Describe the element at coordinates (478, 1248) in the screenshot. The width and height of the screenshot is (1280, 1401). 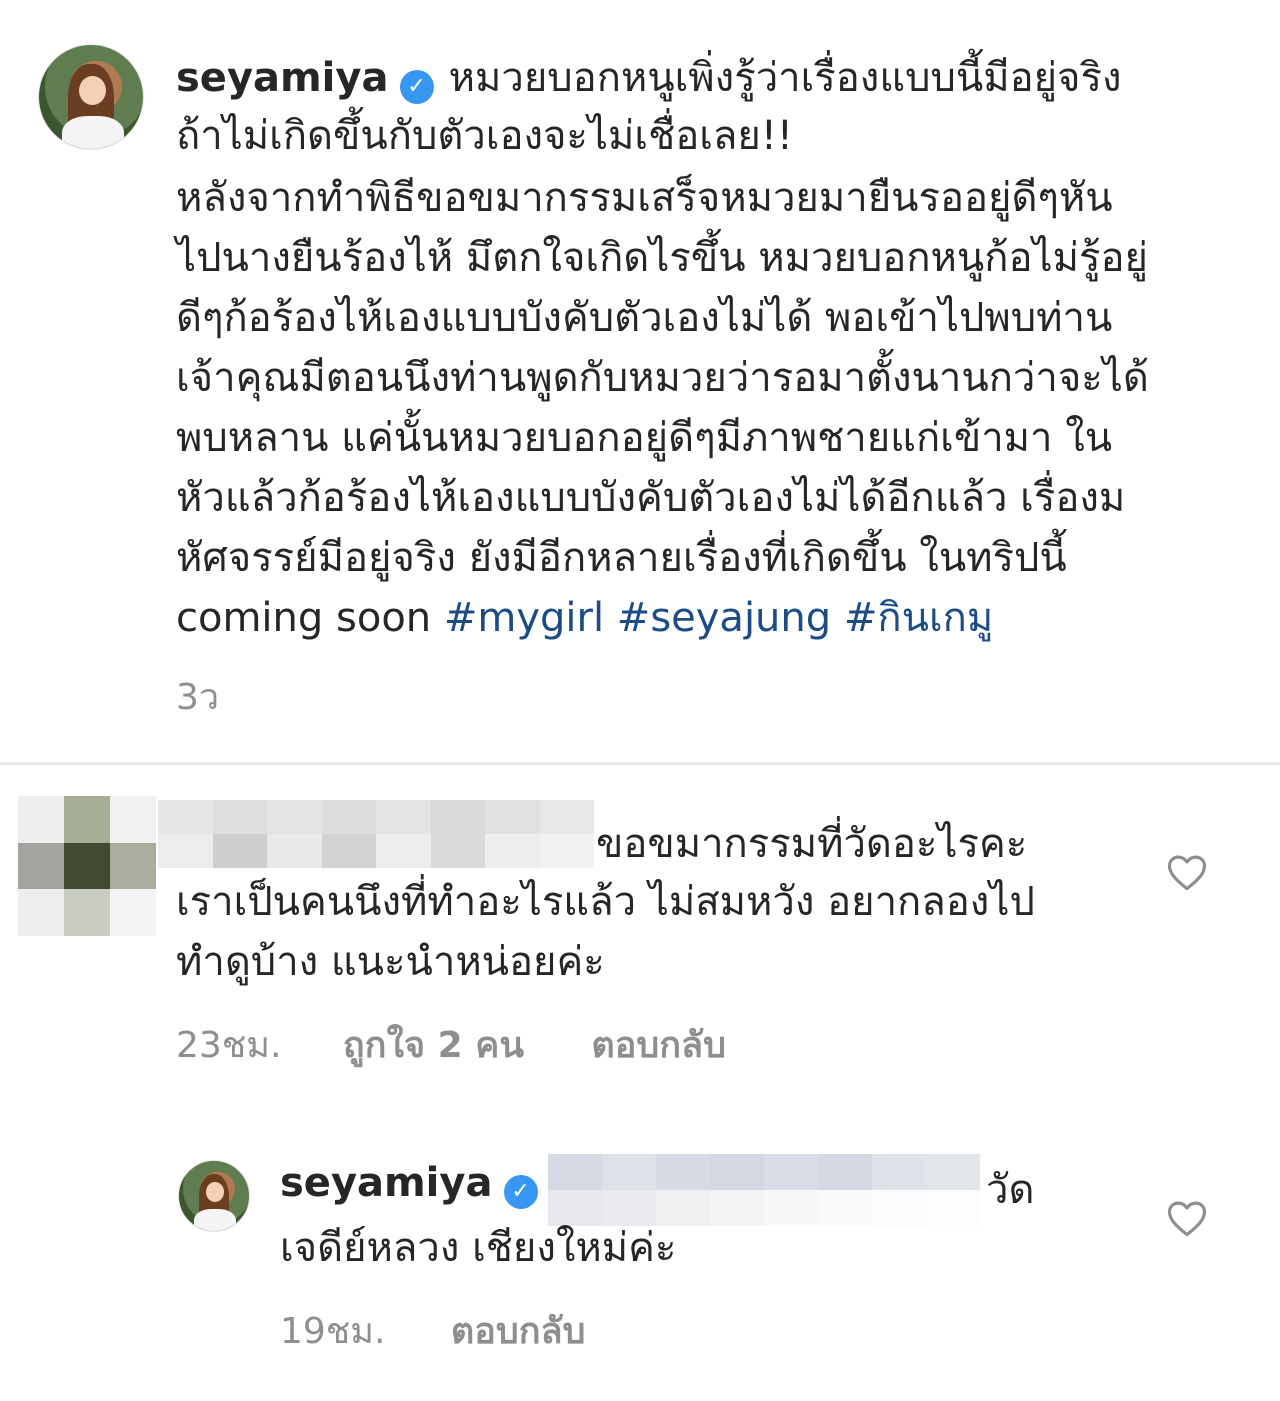
I see `reply-text-line: เจดีย์หลวง เชียงใหม่ค่ะ` at that location.